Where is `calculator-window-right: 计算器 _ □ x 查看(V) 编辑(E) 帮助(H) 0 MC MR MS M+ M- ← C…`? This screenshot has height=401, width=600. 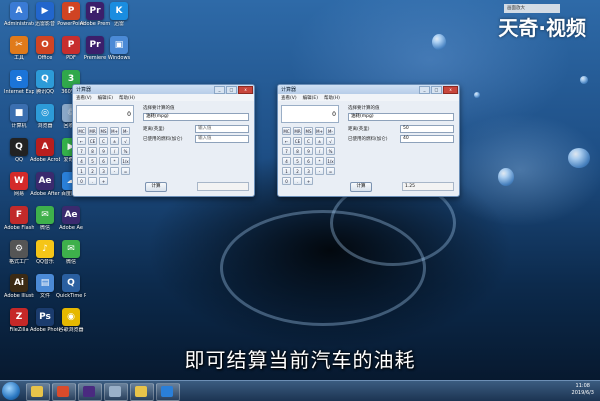
calculator-window-right: 计算器 _ □ x 查看(V) 编辑(E) 帮助(H) 0 MC MR MS M+ M- ← C… is located at coordinates (368, 140).